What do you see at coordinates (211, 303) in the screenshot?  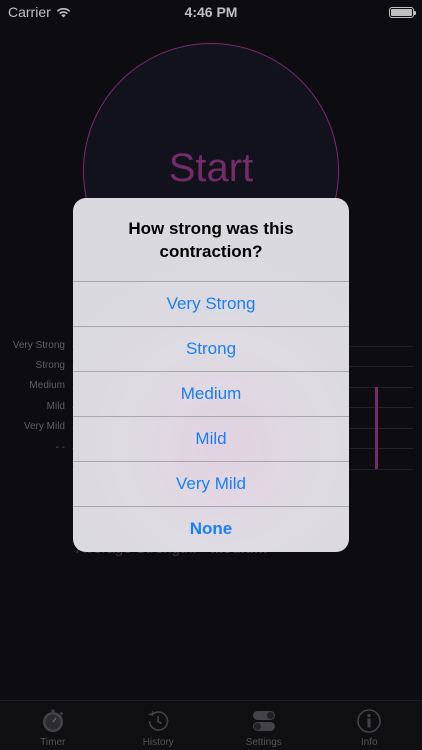 I see `option-very-strong-button: Very Strong` at bounding box center [211, 303].